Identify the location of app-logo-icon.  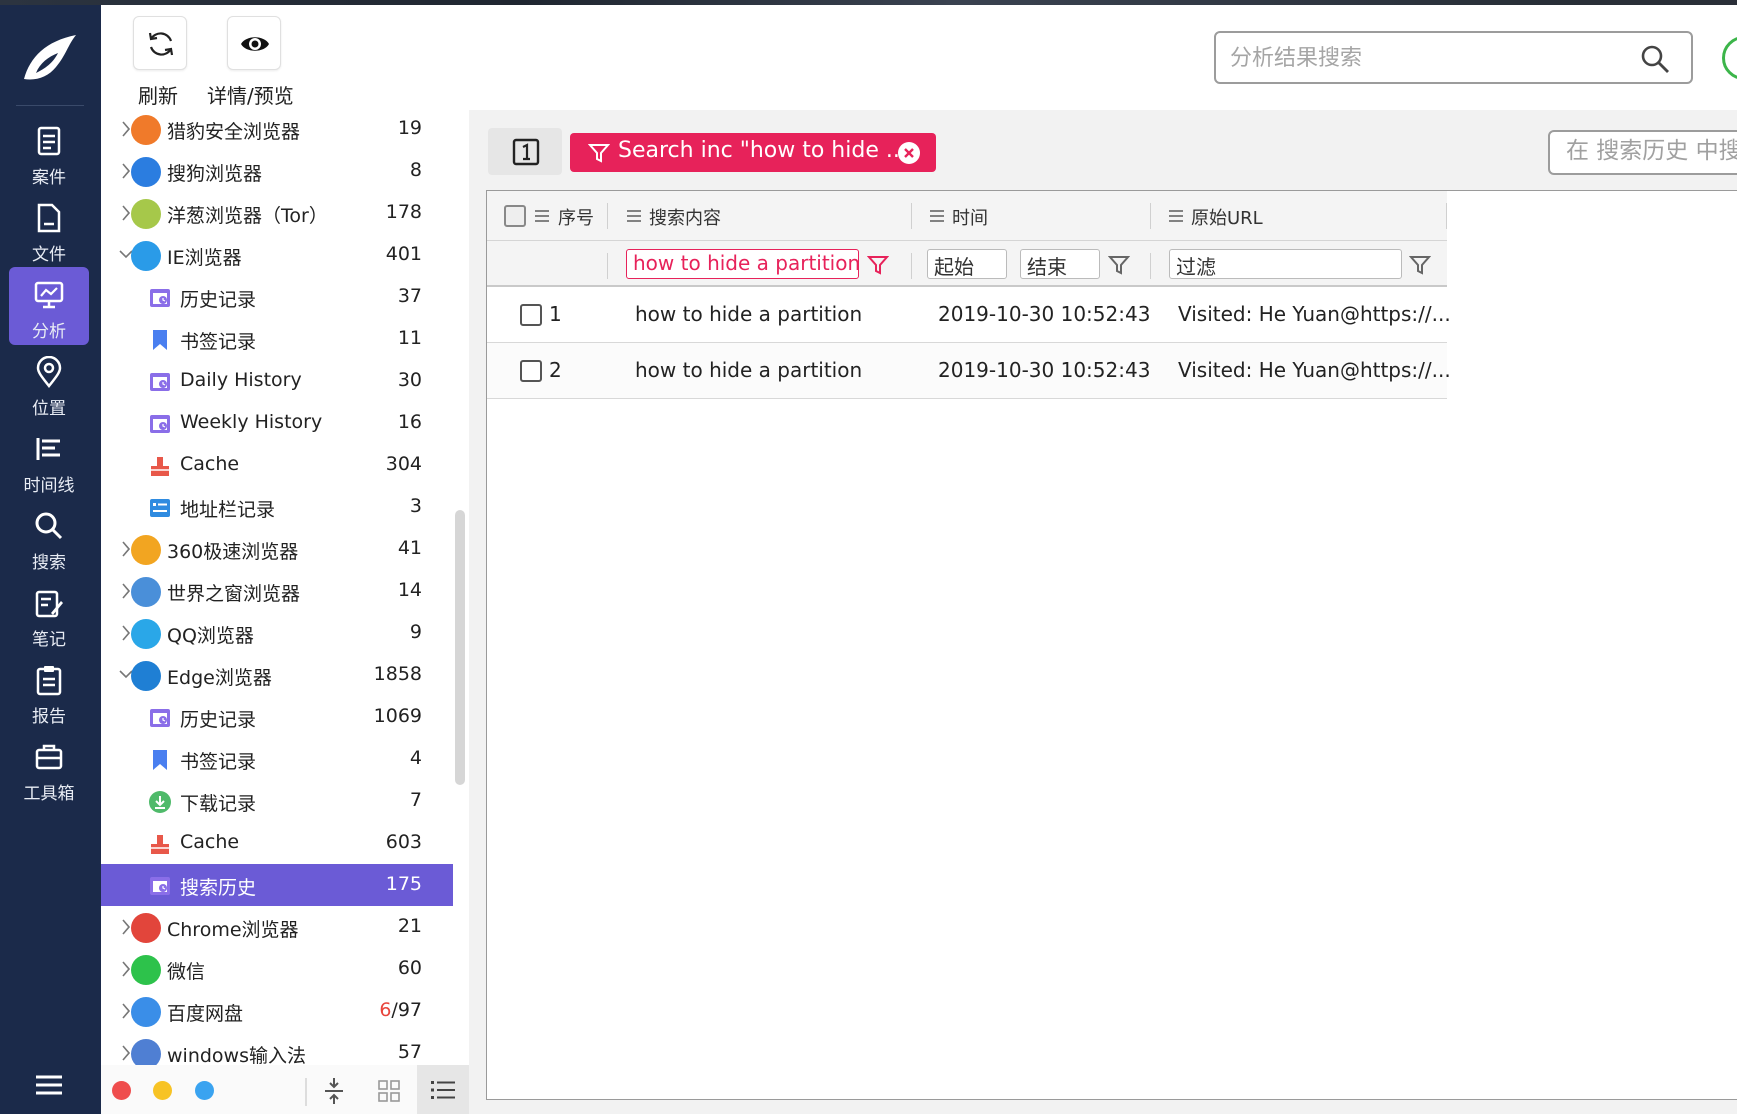
(50, 57).